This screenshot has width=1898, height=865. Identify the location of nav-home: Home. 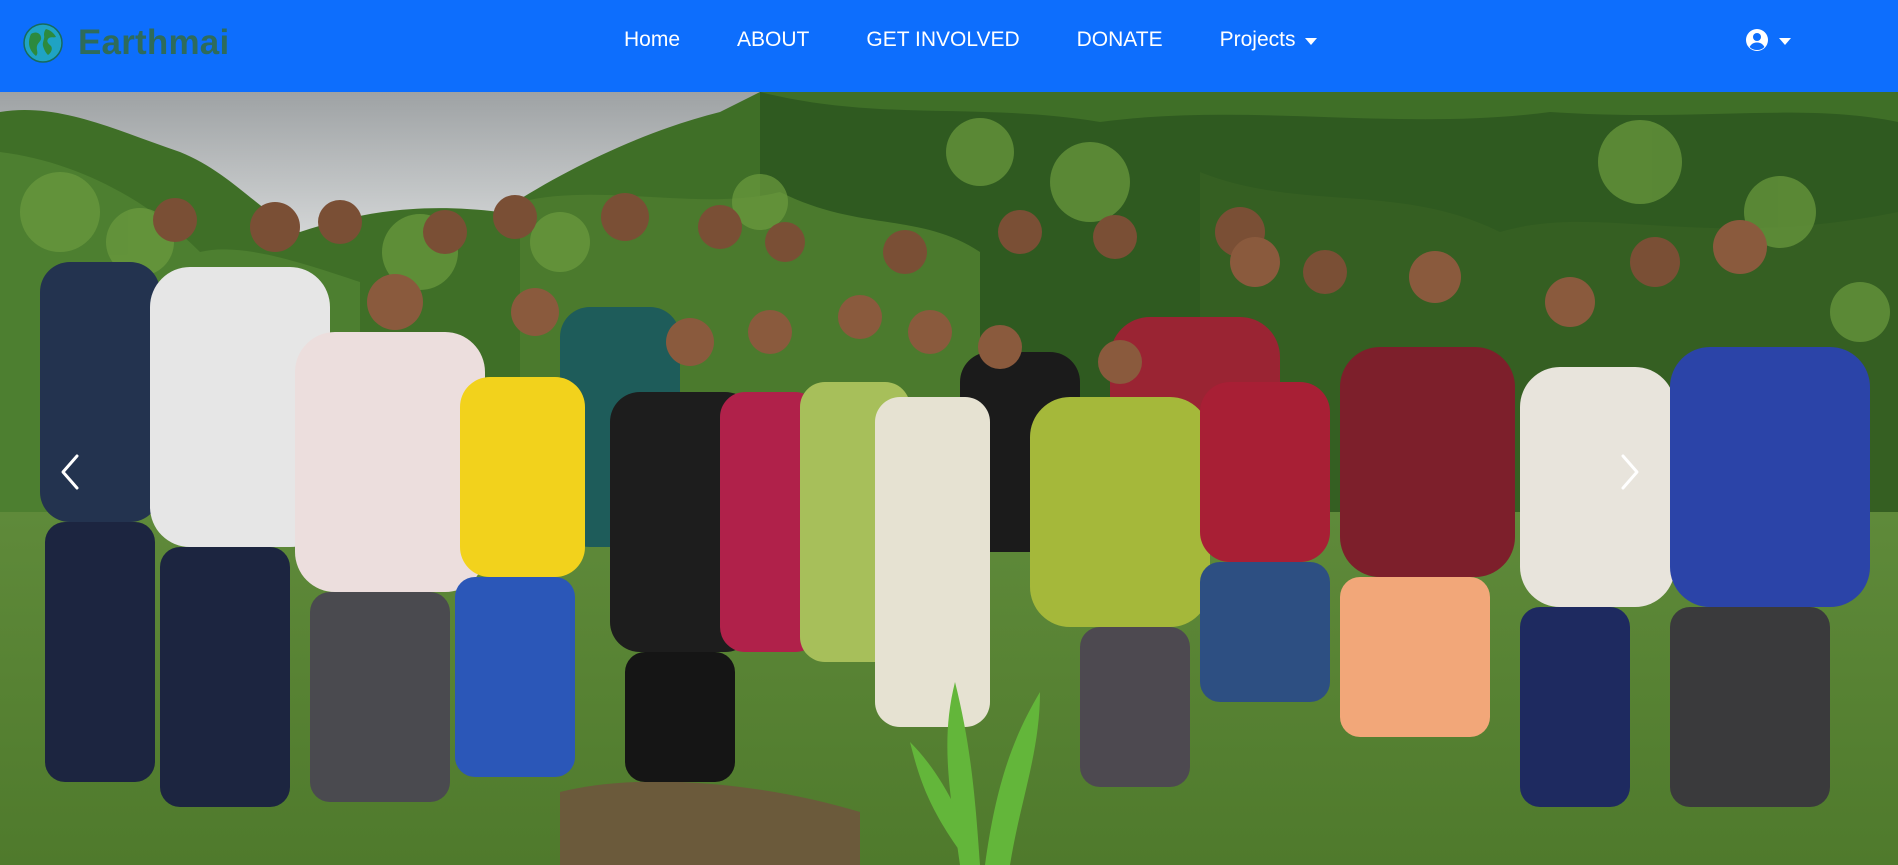
(652, 40).